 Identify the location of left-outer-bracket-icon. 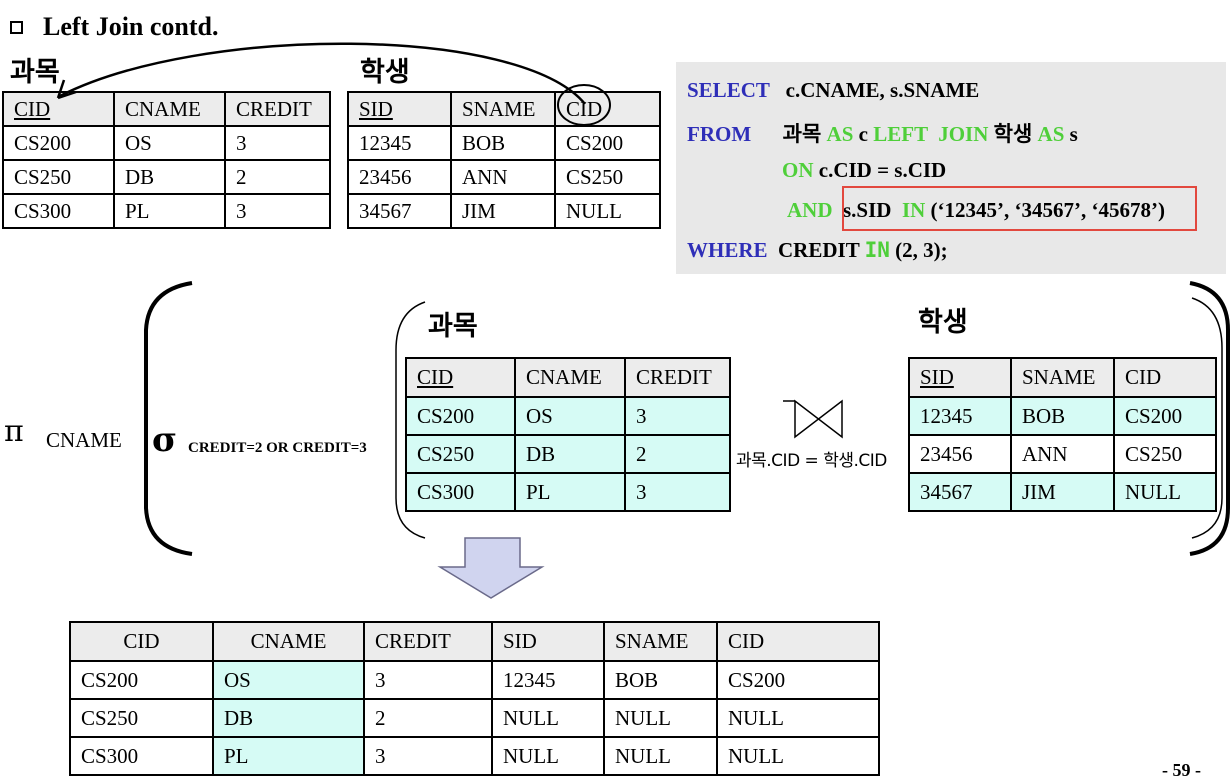
(168, 418).